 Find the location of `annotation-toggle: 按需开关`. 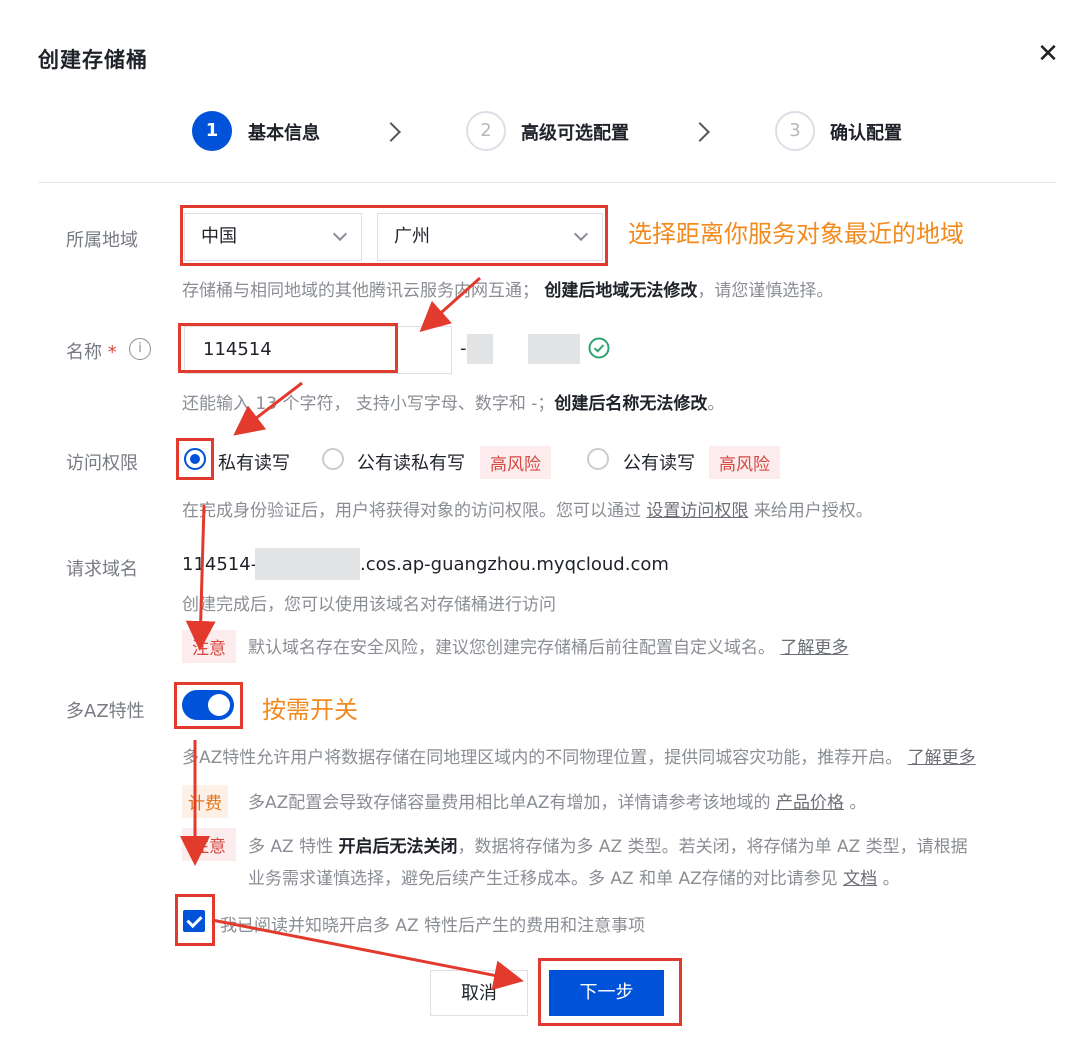

annotation-toggle: 按需开关 is located at coordinates (310, 710).